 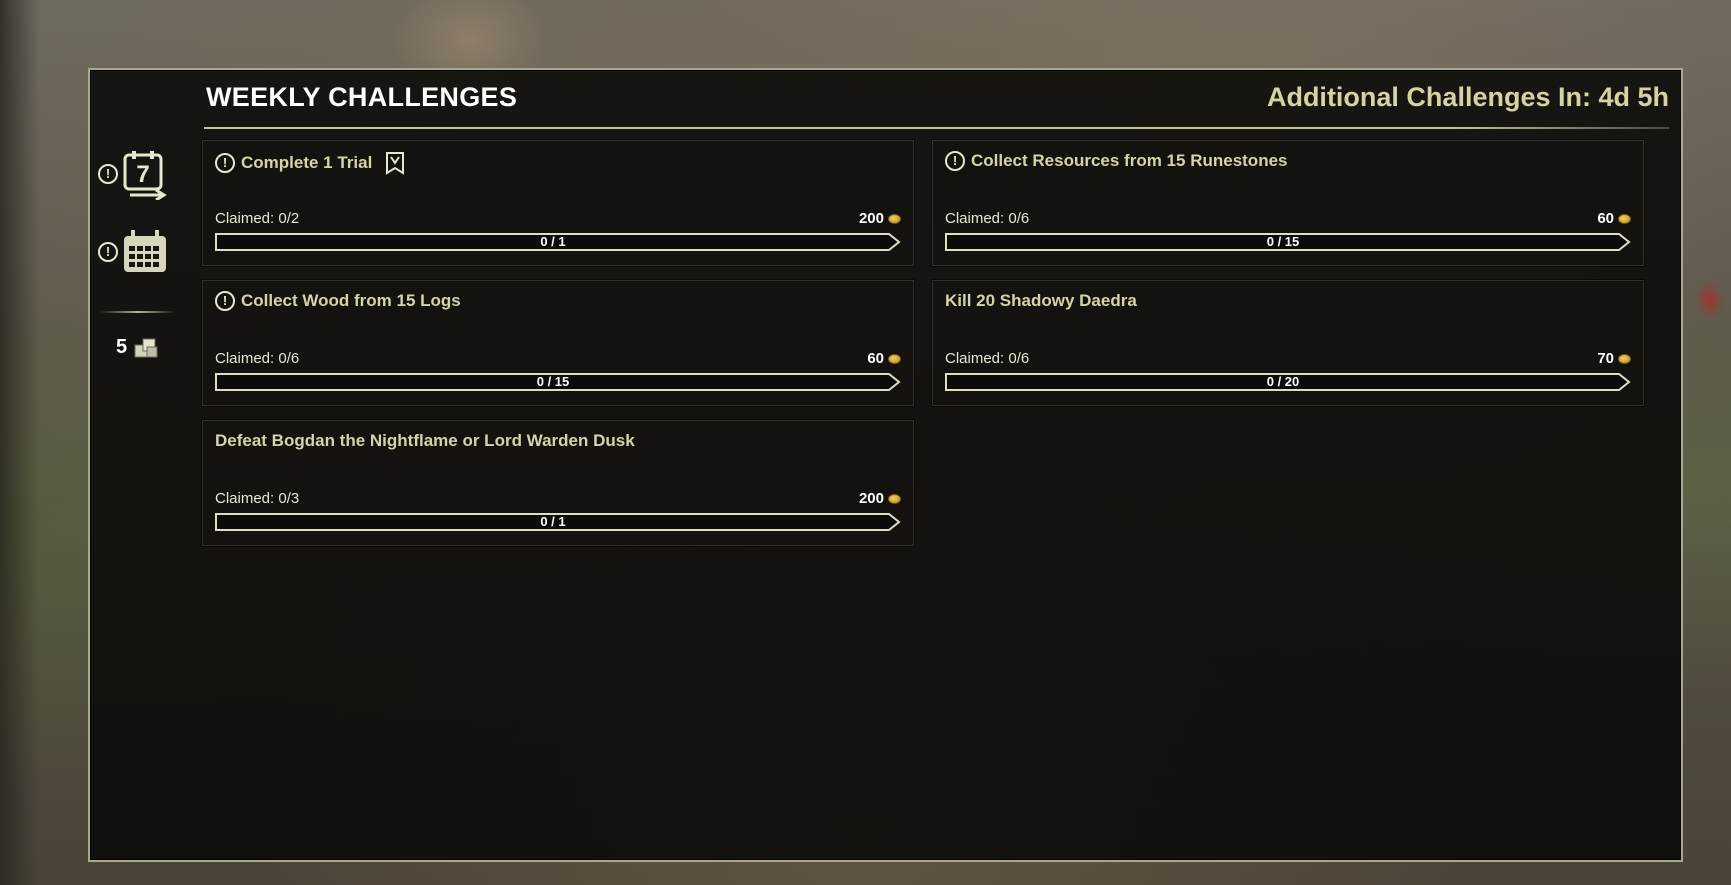 I want to click on reward-amount: 70, so click(x=1614, y=358).